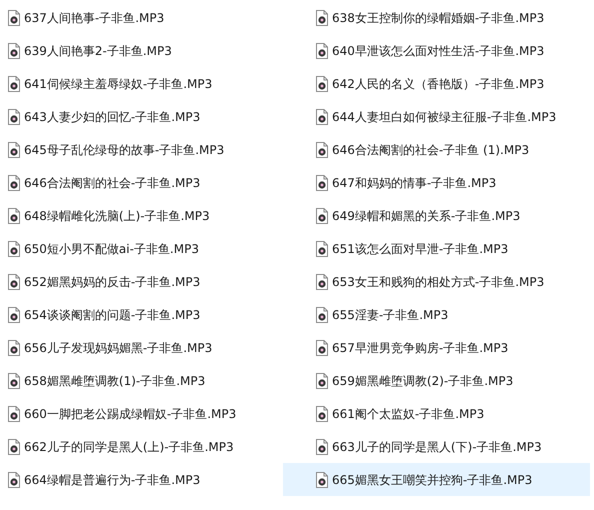  I want to click on file-item: 646合法阉割的社会-子非鱼 (1).MP3, so click(436, 149).